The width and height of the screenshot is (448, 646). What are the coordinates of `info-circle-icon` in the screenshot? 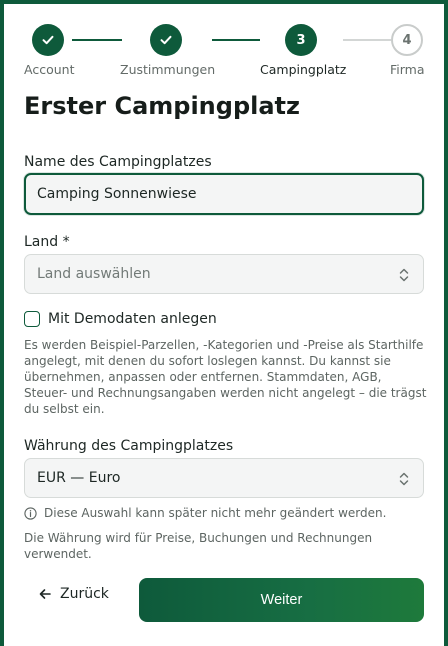 It's located at (30, 513).